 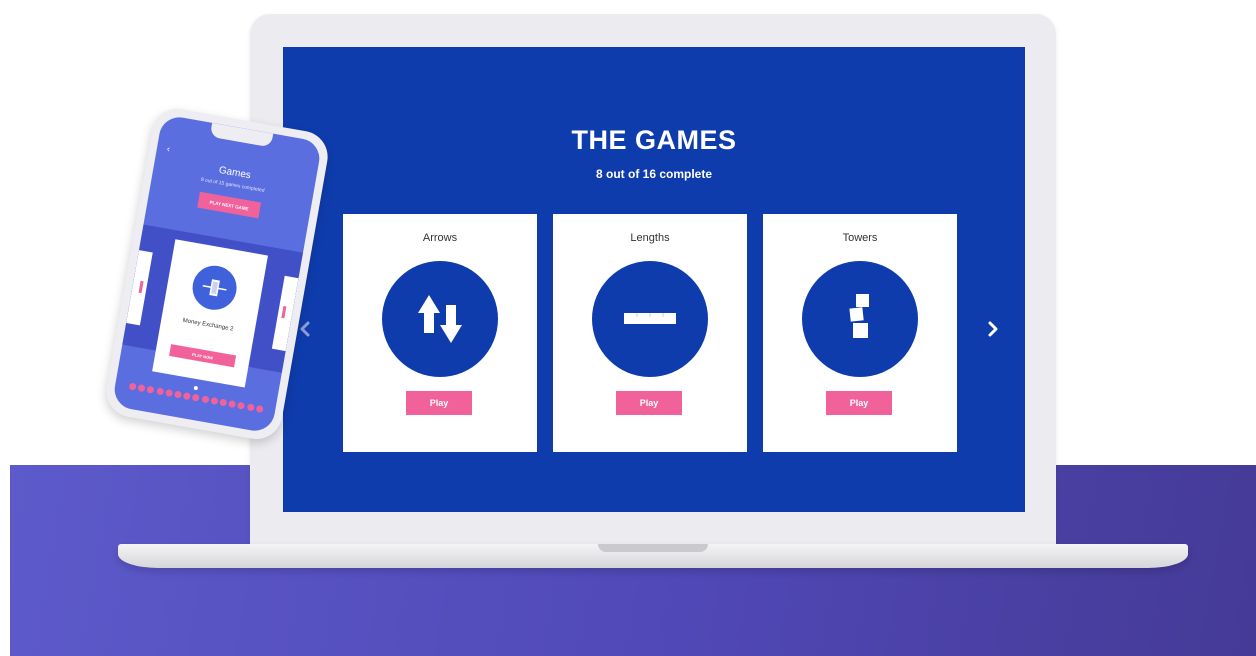 What do you see at coordinates (196, 388) in the screenshot?
I see `carousel-indicator` at bounding box center [196, 388].